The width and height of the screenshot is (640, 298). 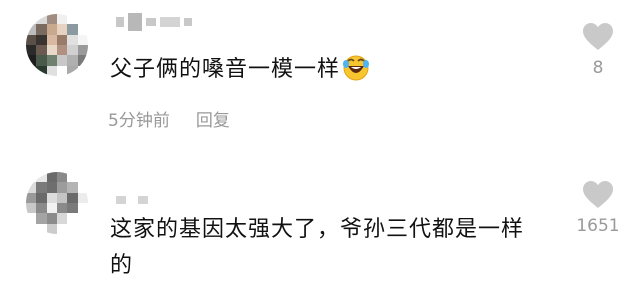 I want to click on comment-time: 5分钟前, so click(x=139, y=121).